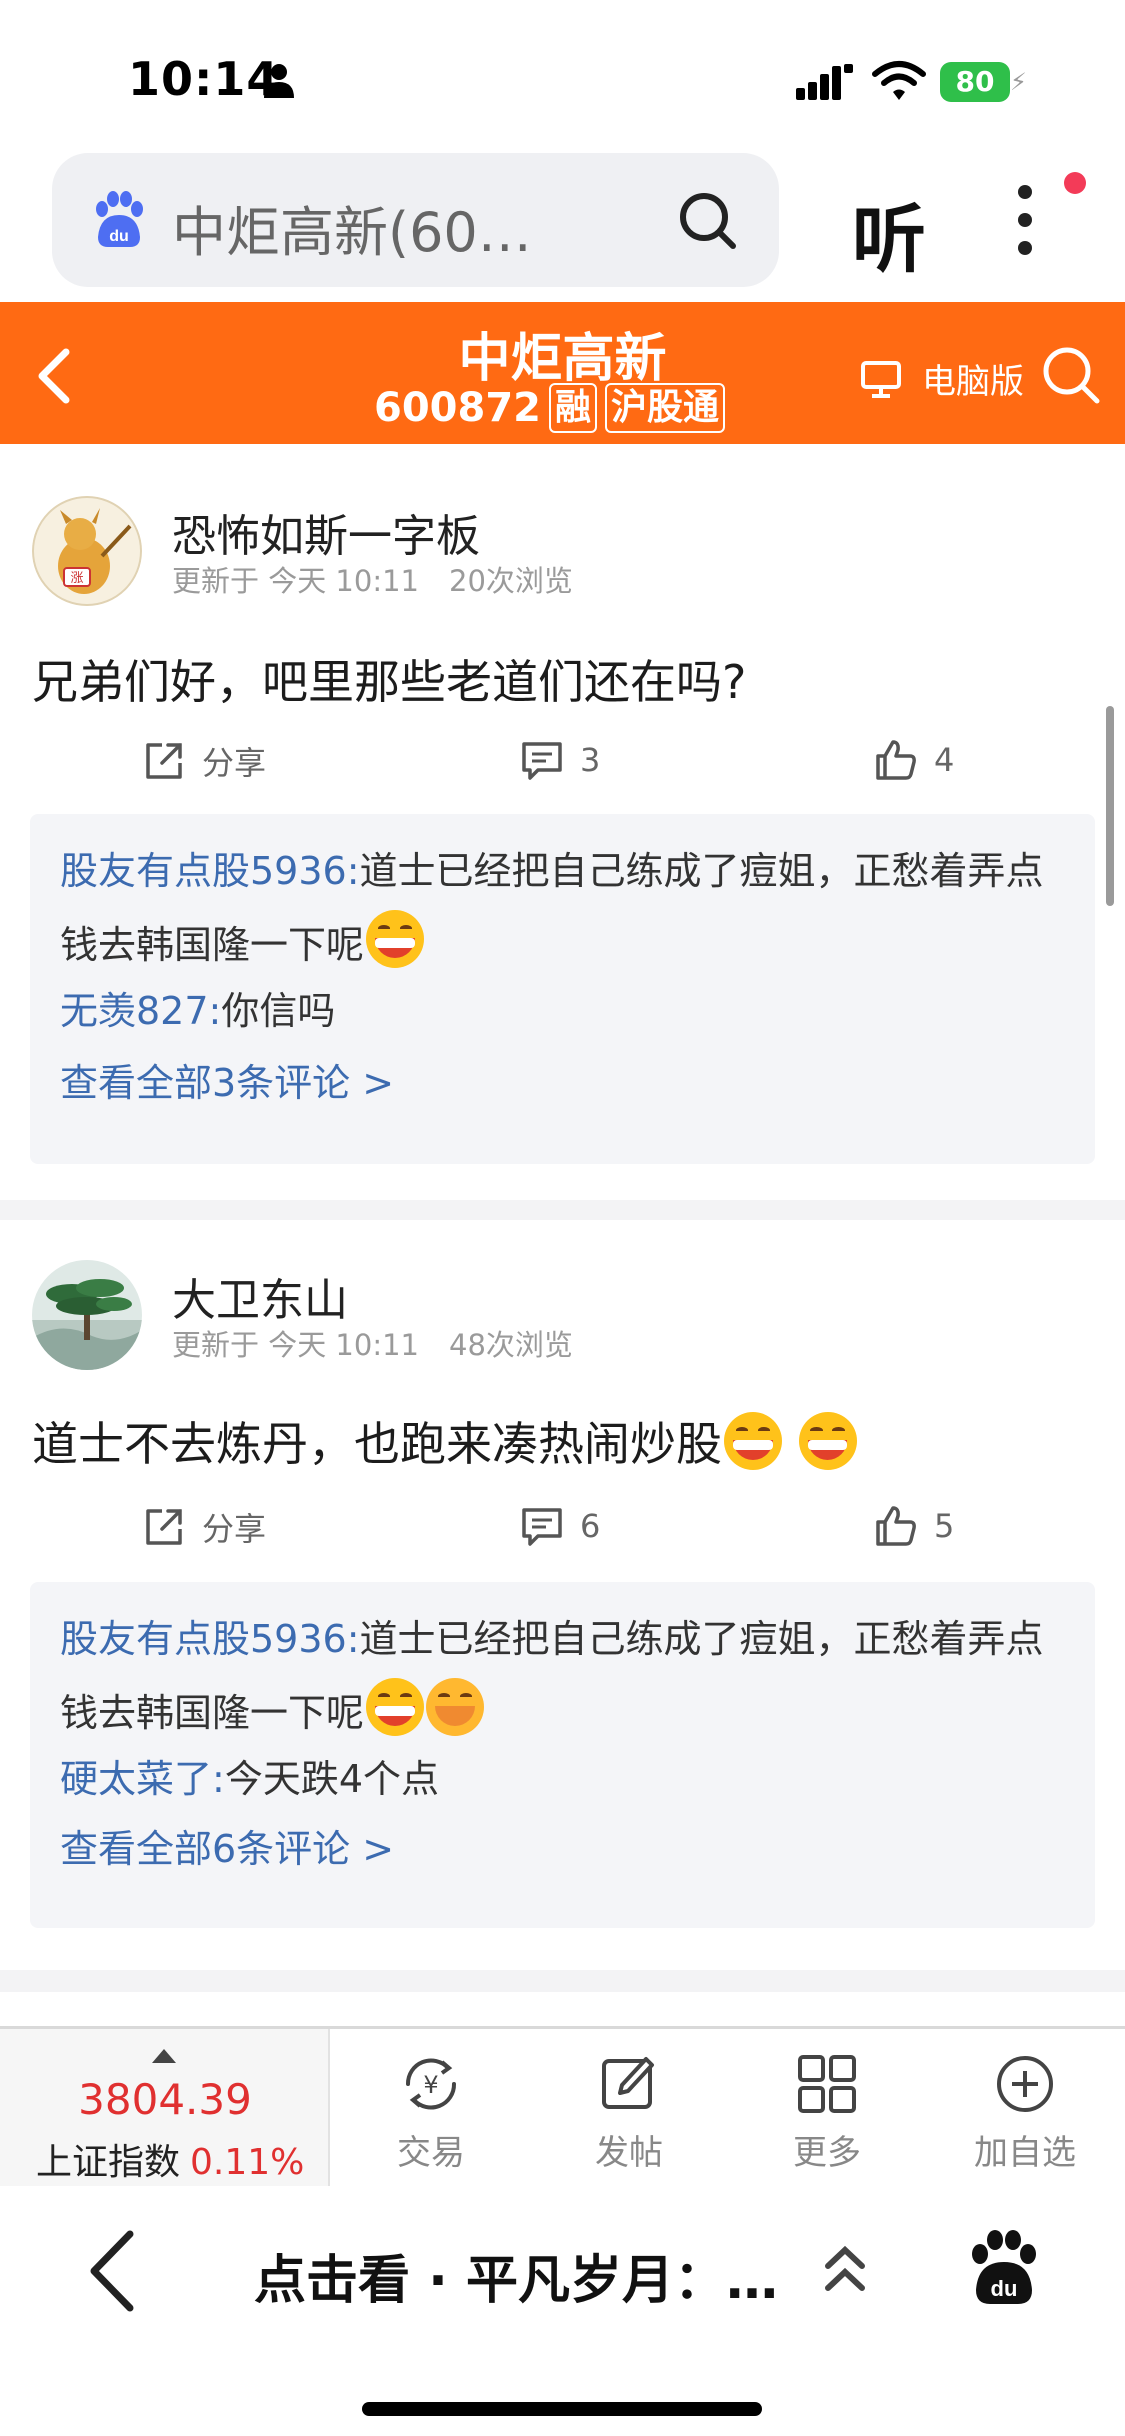  I want to click on more-button: 更多, so click(827, 2112).